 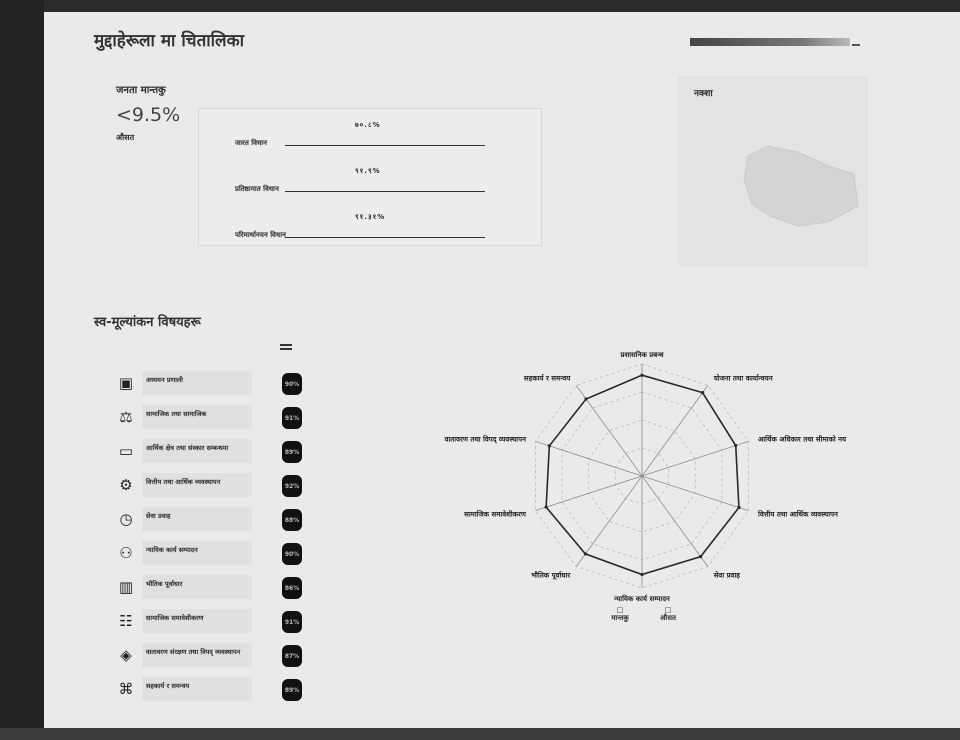 I want to click on monitor-icon: ▭, so click(x=126, y=451).